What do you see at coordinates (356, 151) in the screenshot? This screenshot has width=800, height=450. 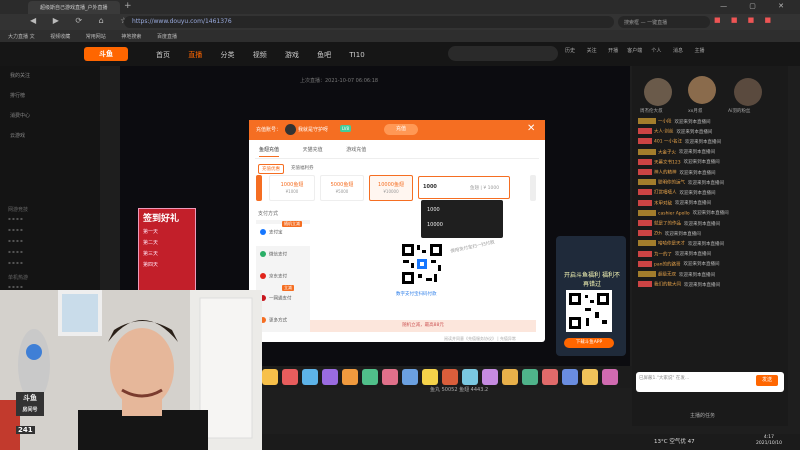 I see `tab-game-recharge: 游戏充值` at bounding box center [356, 151].